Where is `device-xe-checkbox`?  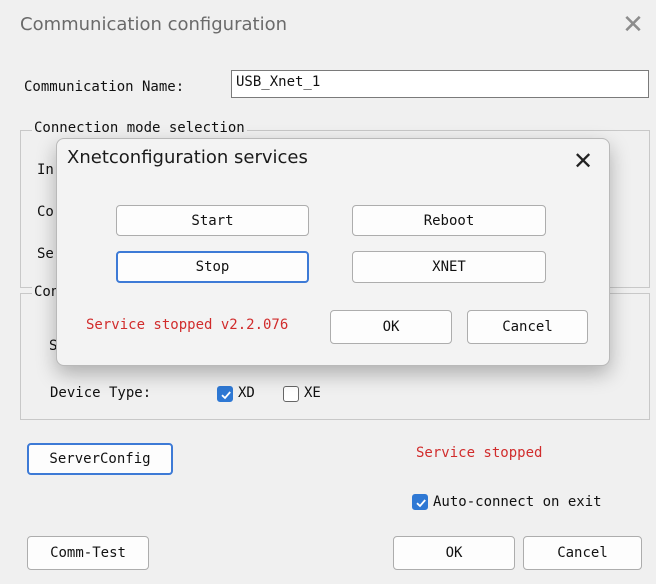 device-xe-checkbox is located at coordinates (291, 394).